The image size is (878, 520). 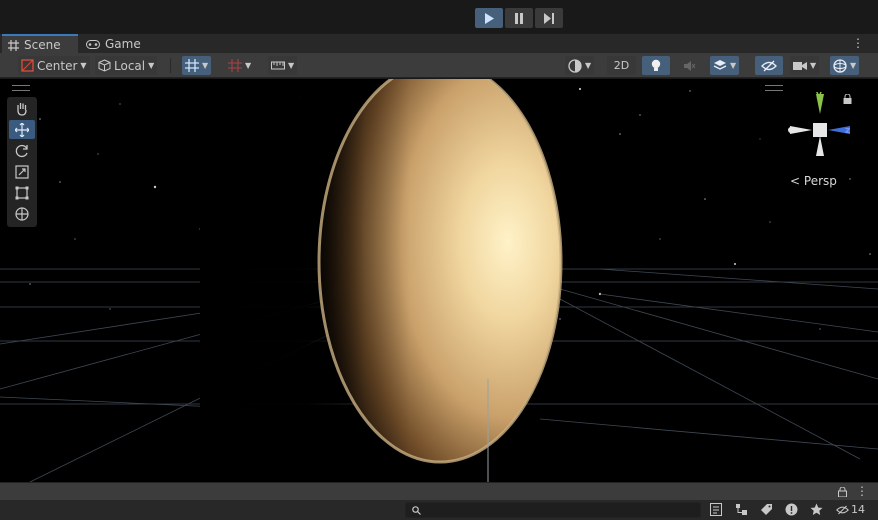 I want to click on tab-scene-label: Scene, so click(x=42, y=45).